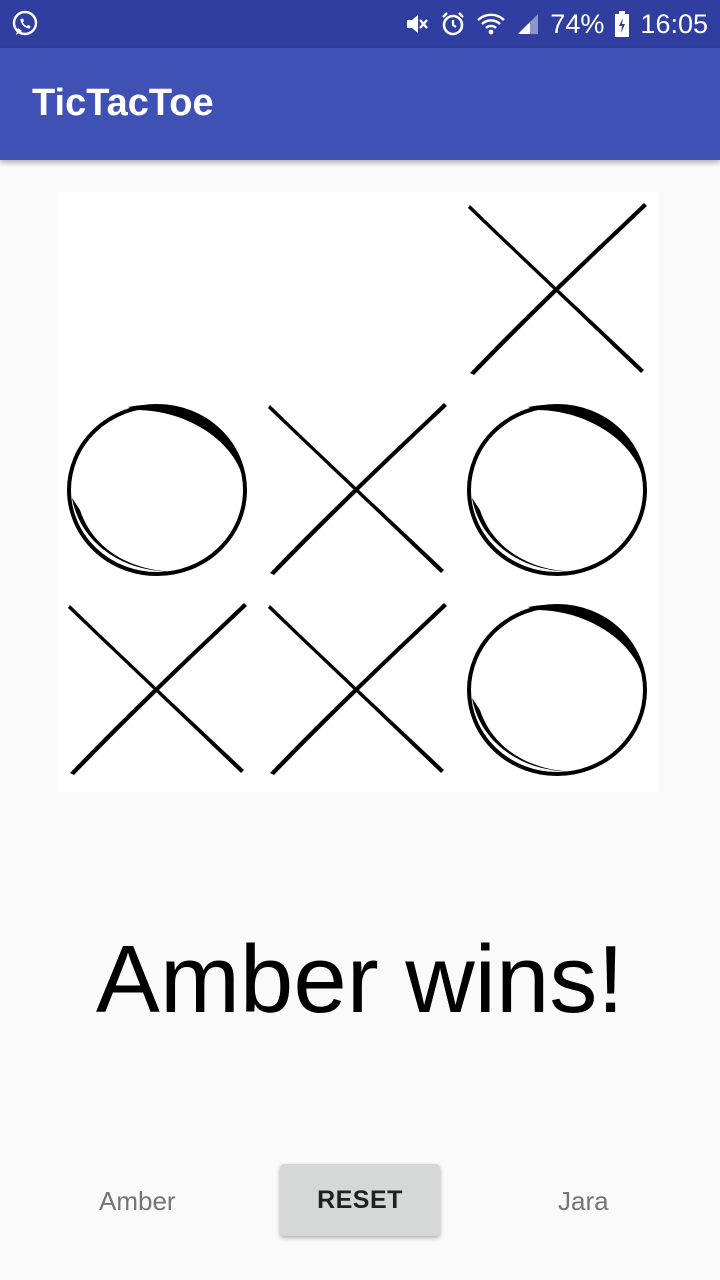  What do you see at coordinates (622, 24) in the screenshot?
I see `battery-icon` at bounding box center [622, 24].